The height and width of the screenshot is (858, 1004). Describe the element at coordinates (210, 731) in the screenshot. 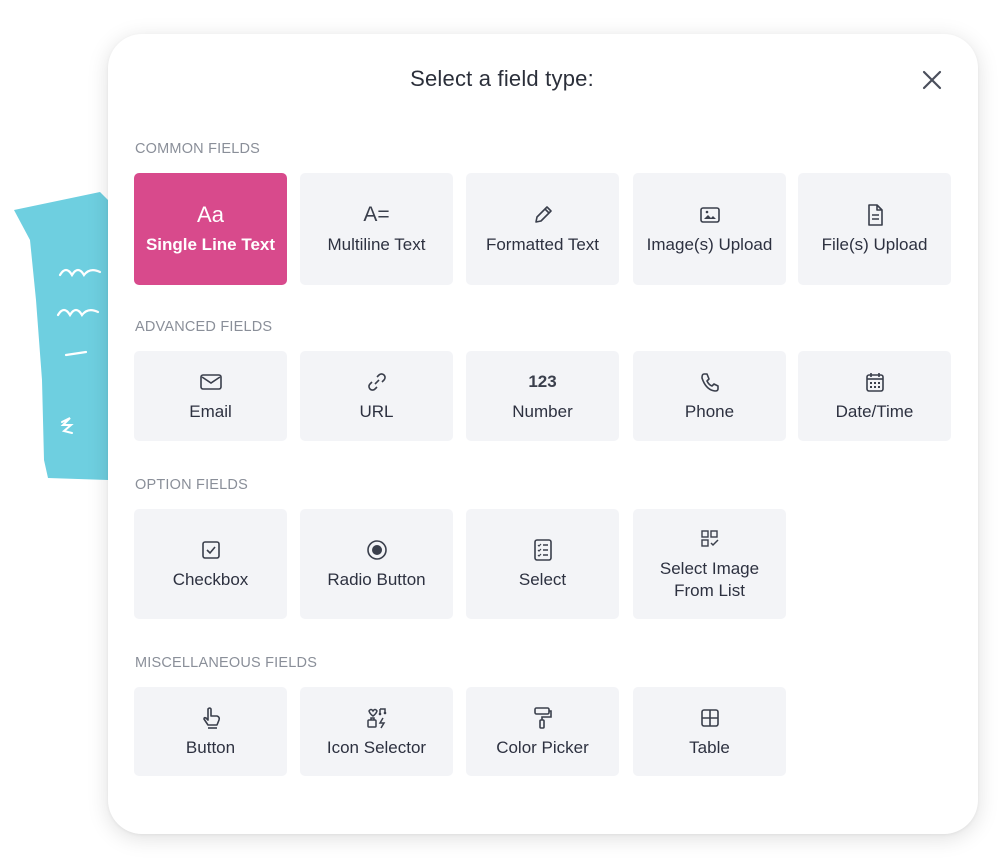

I see `field-type-button: Button` at that location.